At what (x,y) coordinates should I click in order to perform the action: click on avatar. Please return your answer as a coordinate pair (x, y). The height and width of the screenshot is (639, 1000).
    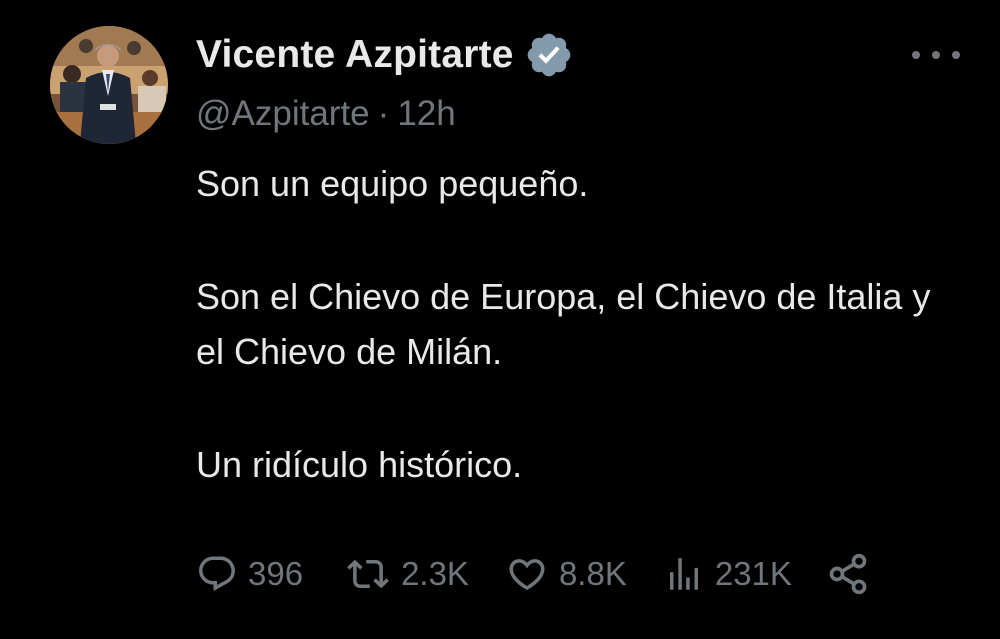
    Looking at the image, I should click on (109, 85).